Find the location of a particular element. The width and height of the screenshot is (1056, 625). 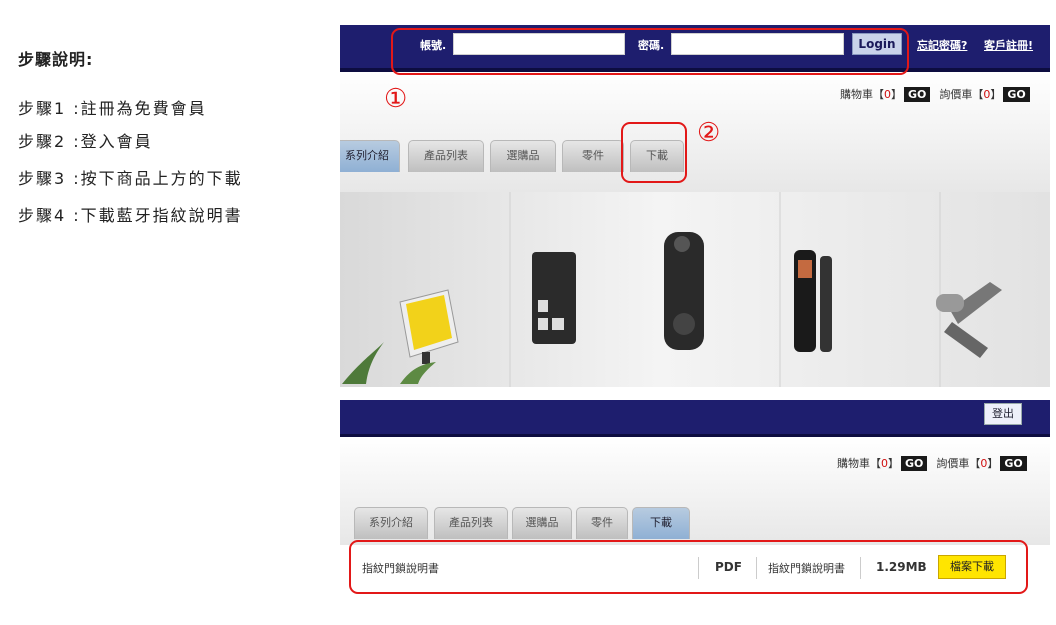

tab-series-intro: 系列介紹 is located at coordinates (370, 156).